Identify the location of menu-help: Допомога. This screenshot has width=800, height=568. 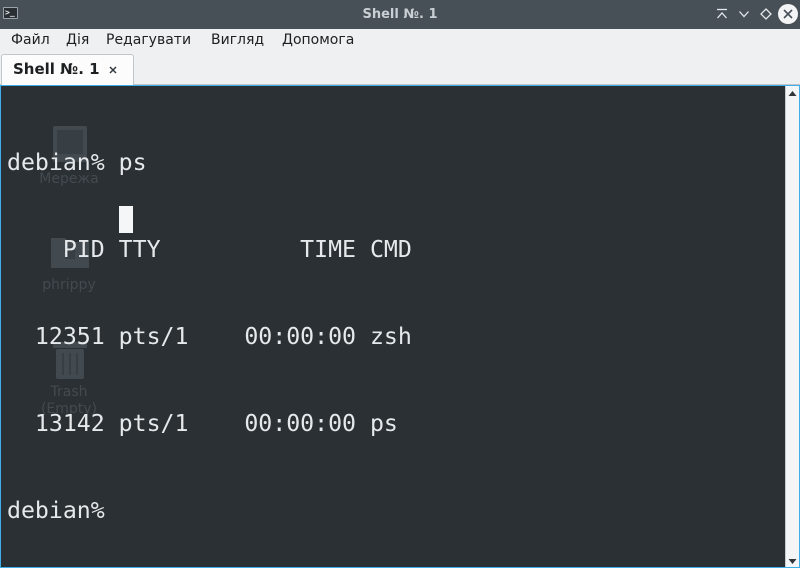
(318, 40).